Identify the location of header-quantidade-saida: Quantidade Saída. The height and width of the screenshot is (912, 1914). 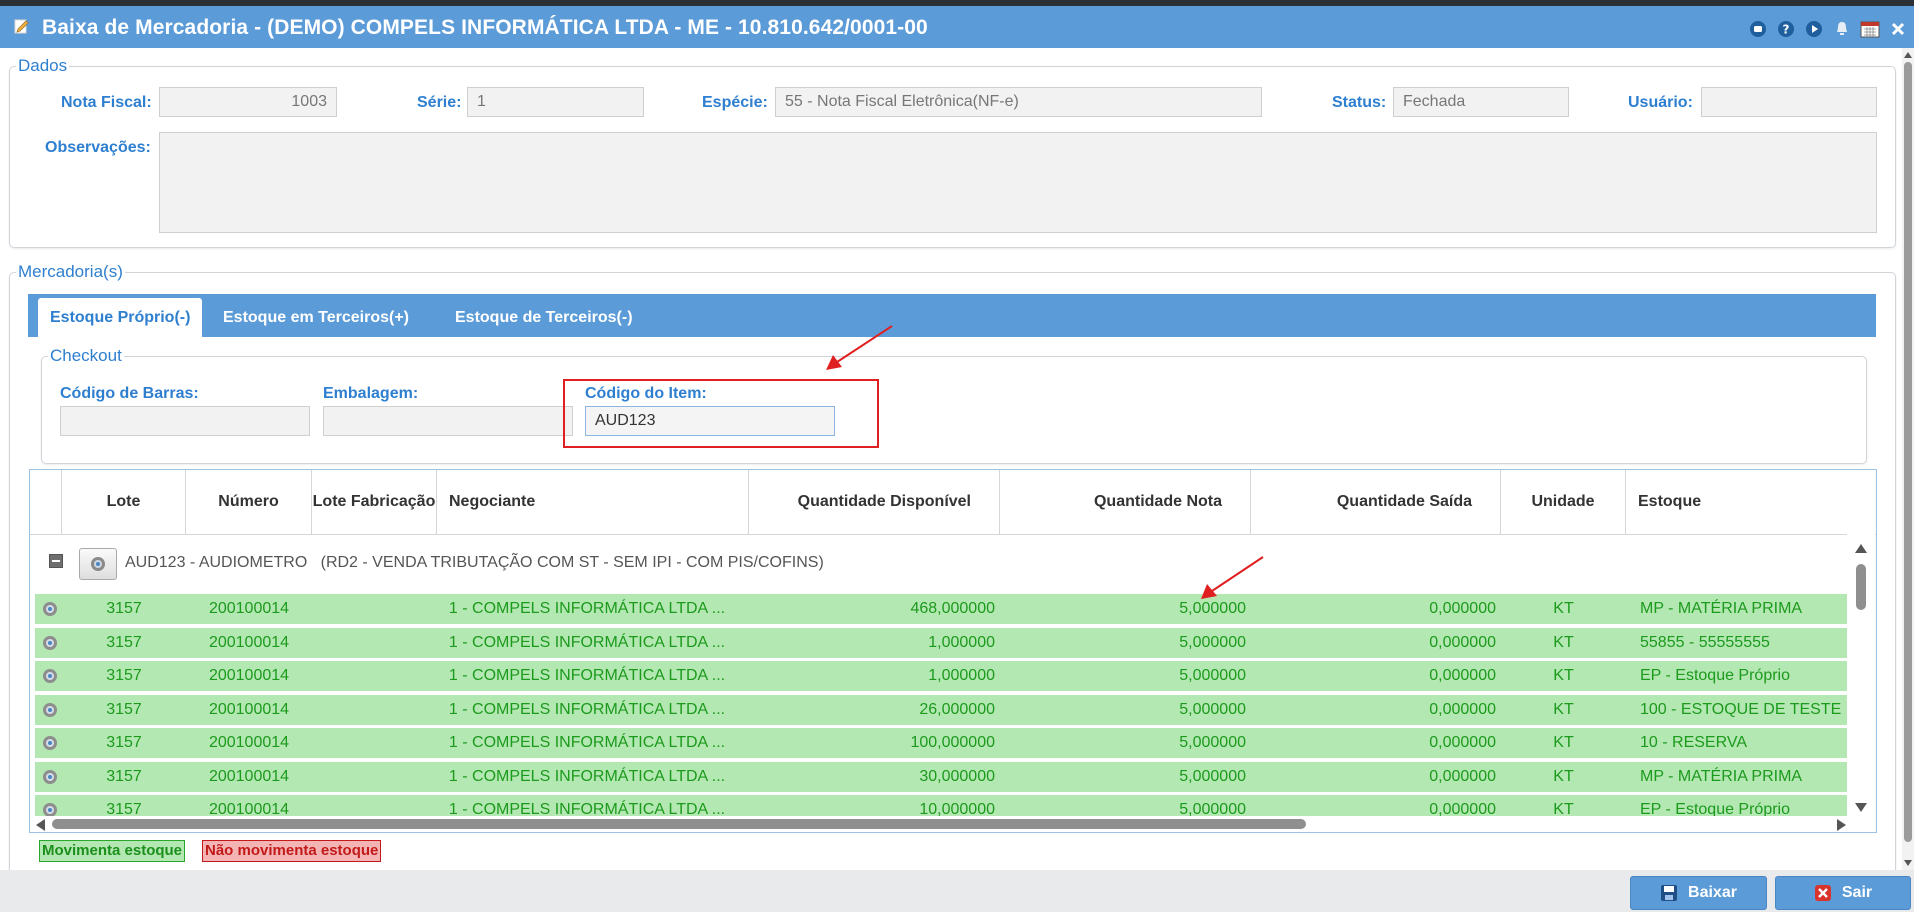
(1376, 502).